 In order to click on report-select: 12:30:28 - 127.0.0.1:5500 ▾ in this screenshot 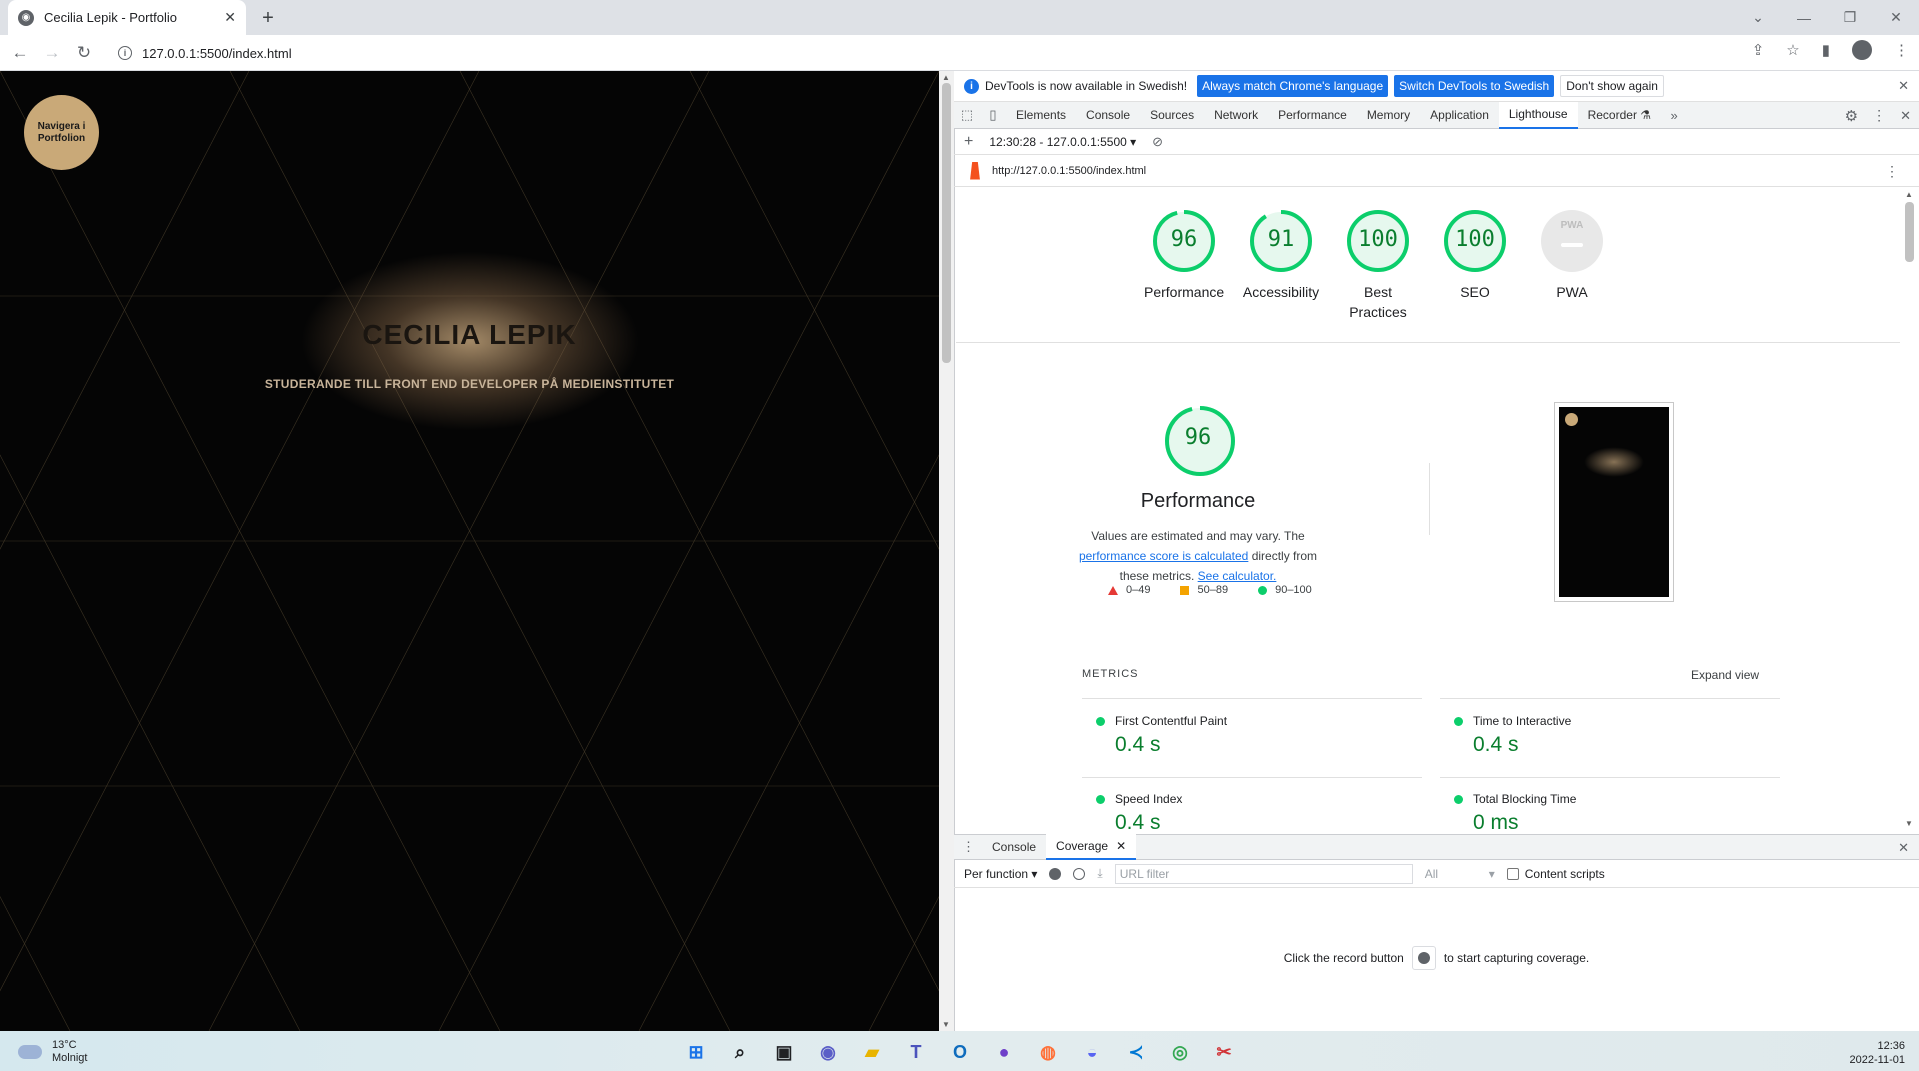, I will do `click(1062, 142)`.